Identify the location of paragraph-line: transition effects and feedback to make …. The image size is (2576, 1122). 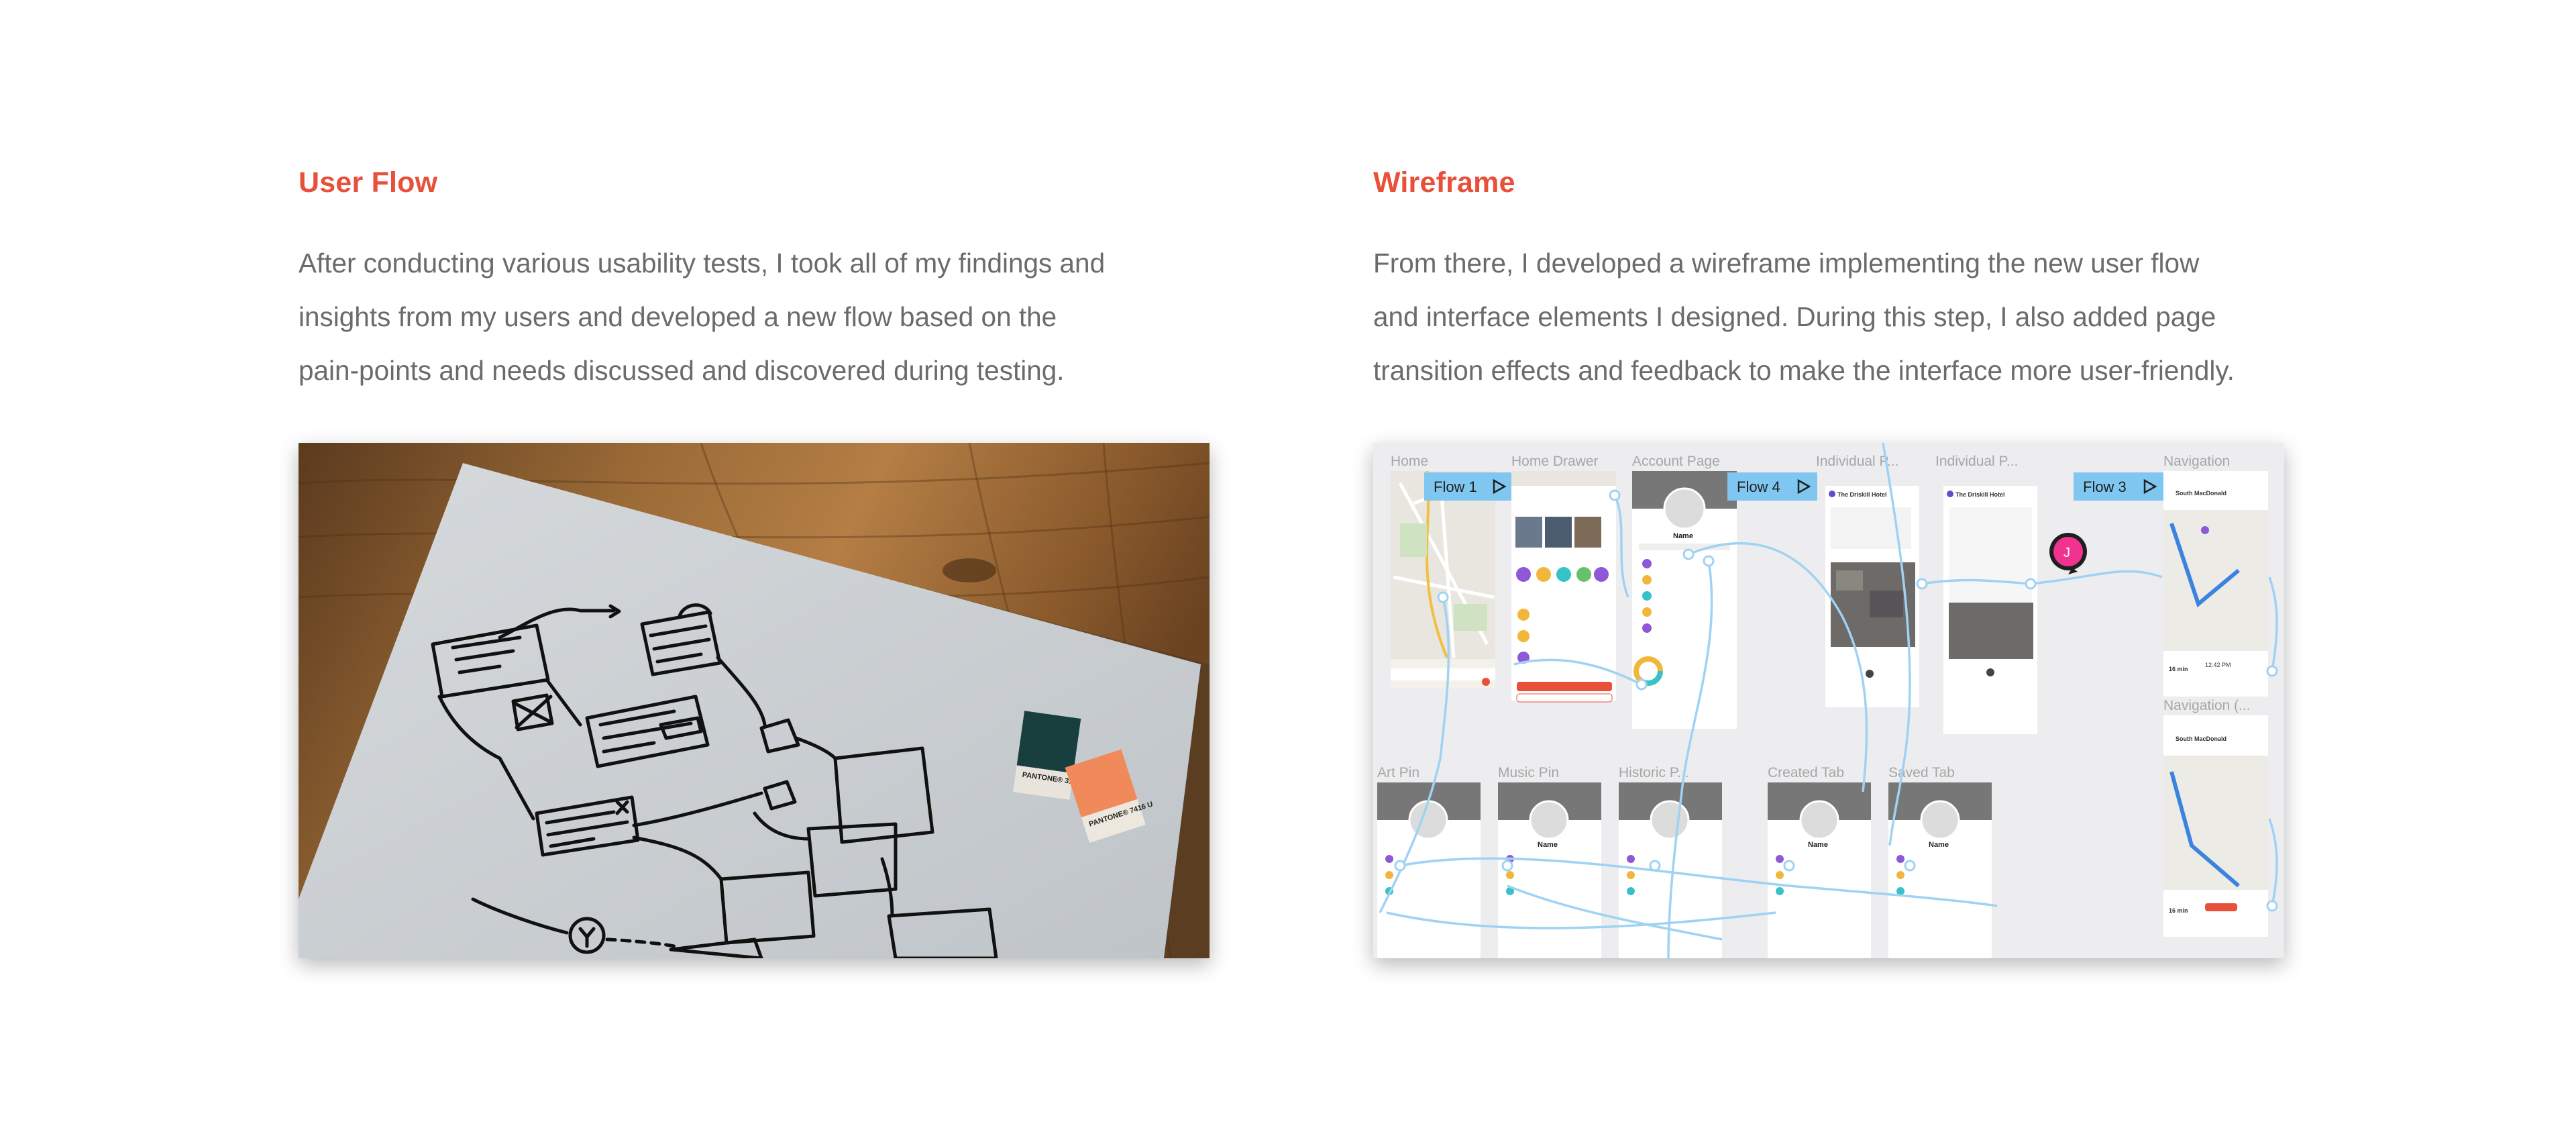
(1804, 370).